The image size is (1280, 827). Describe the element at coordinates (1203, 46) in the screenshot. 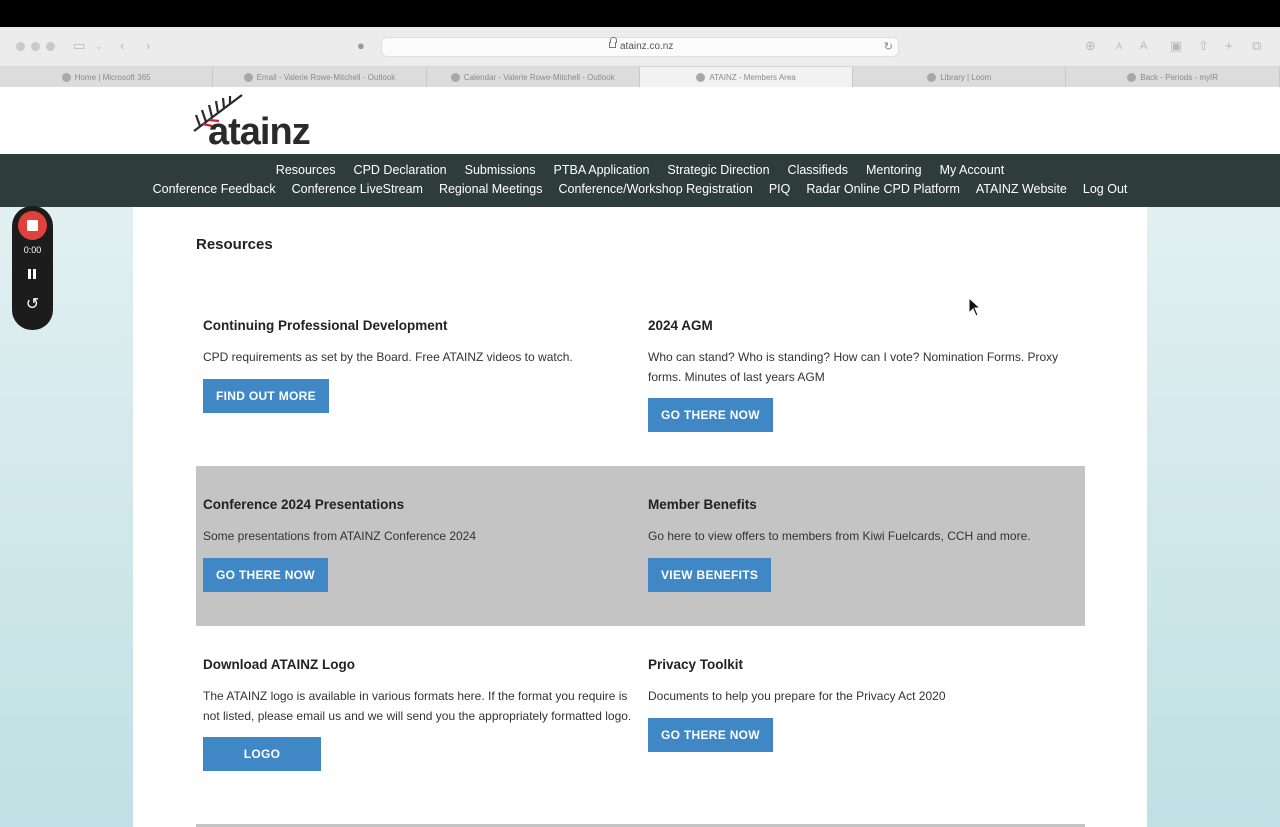

I see `share-icon: ⇧` at that location.